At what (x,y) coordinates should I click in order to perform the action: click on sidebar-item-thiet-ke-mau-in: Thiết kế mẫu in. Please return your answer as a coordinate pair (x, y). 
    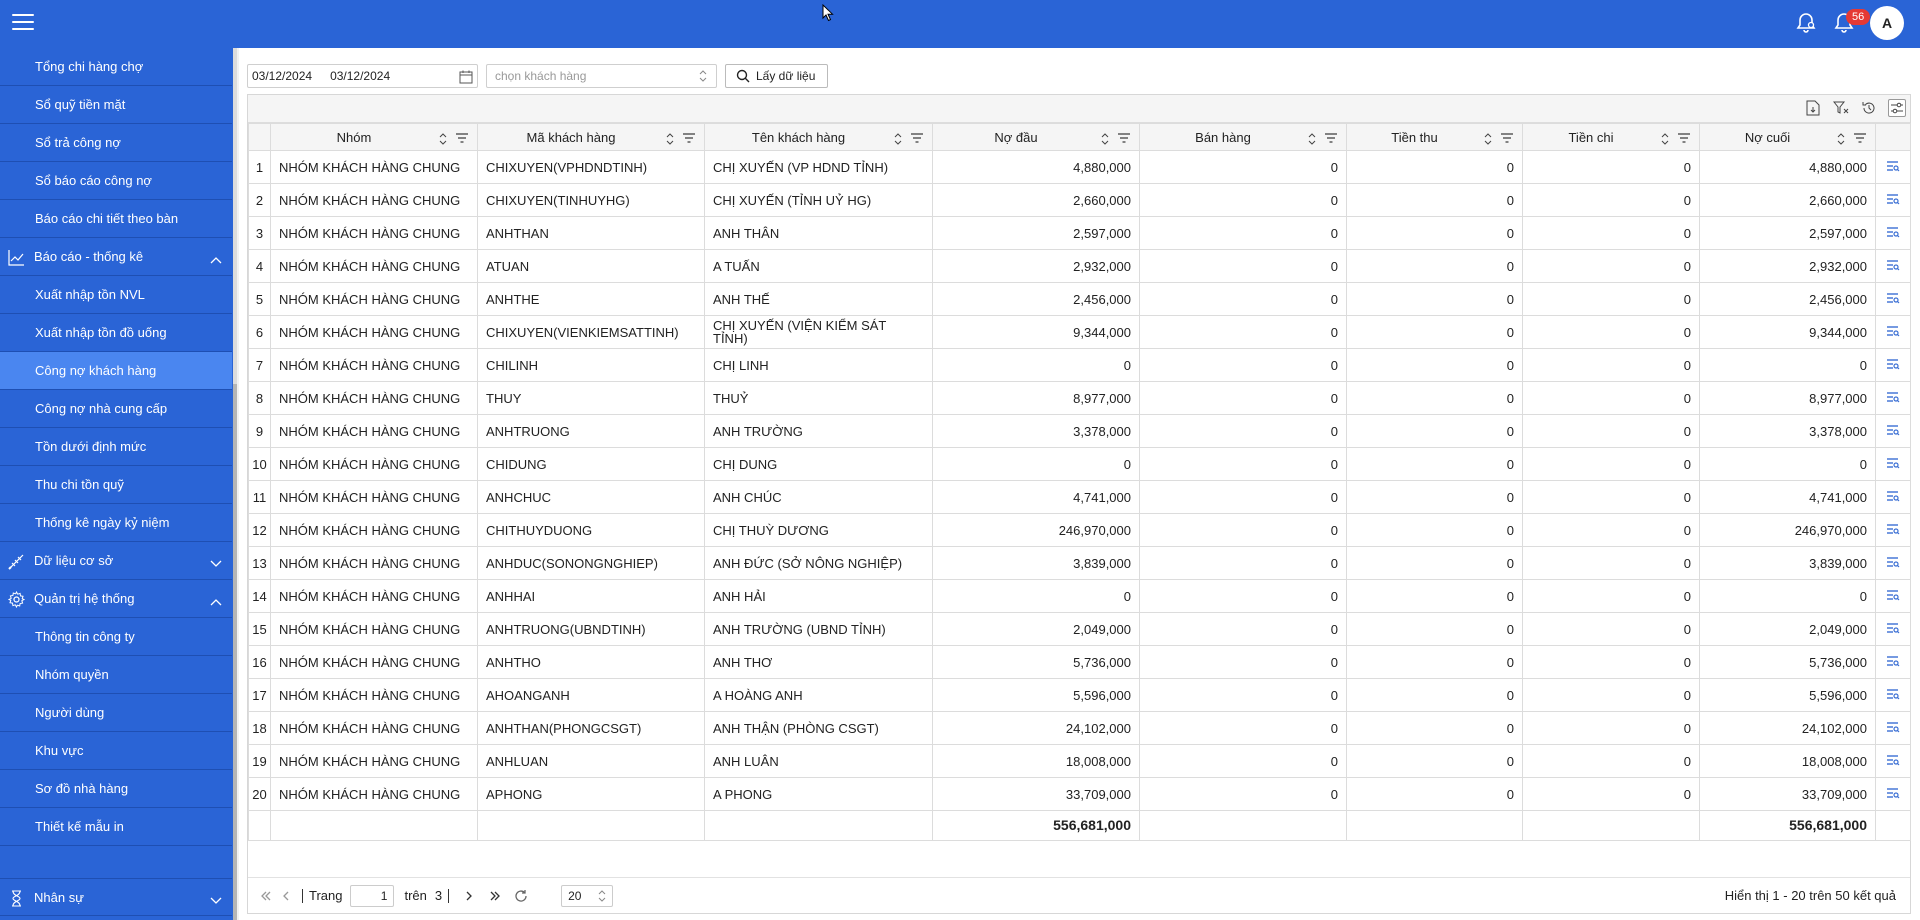
    Looking at the image, I should click on (116, 827).